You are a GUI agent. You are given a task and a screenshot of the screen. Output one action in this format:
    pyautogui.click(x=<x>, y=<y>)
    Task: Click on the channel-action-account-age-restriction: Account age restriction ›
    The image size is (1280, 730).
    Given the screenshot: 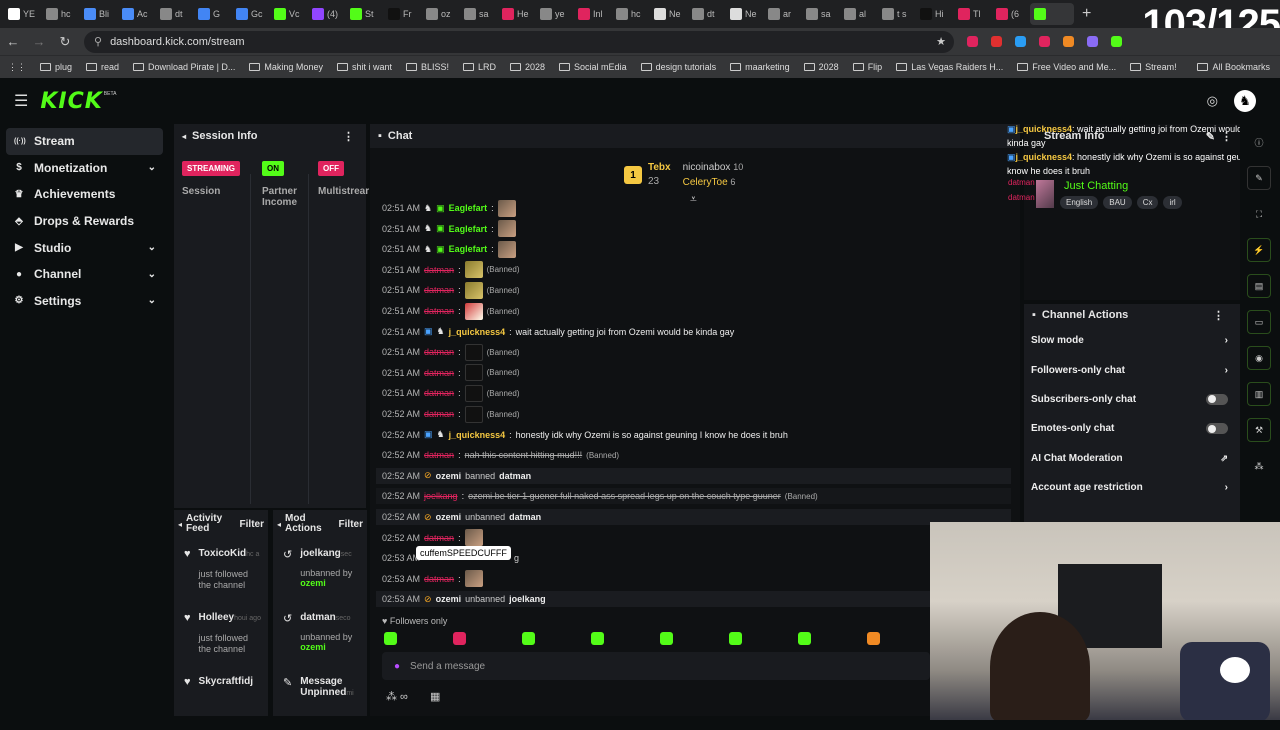 What is the action you would take?
    pyautogui.click(x=1132, y=487)
    